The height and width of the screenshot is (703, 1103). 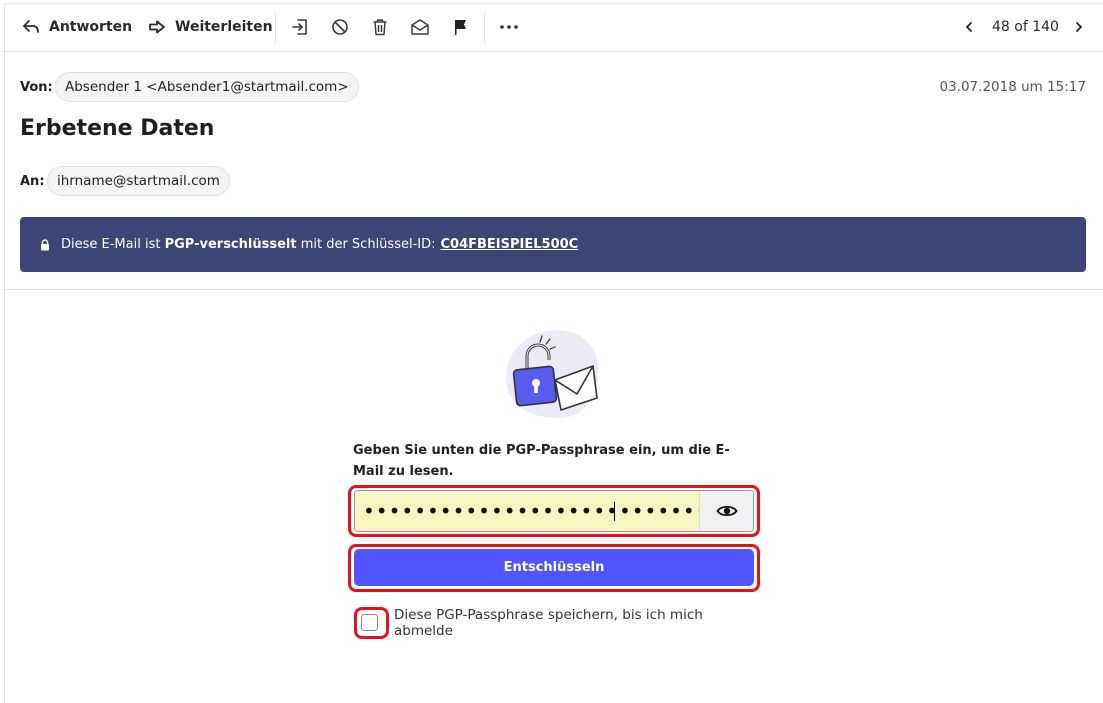 What do you see at coordinates (1013, 87) in the screenshot?
I see `message-date: 03.07.2018 um 15:17` at bounding box center [1013, 87].